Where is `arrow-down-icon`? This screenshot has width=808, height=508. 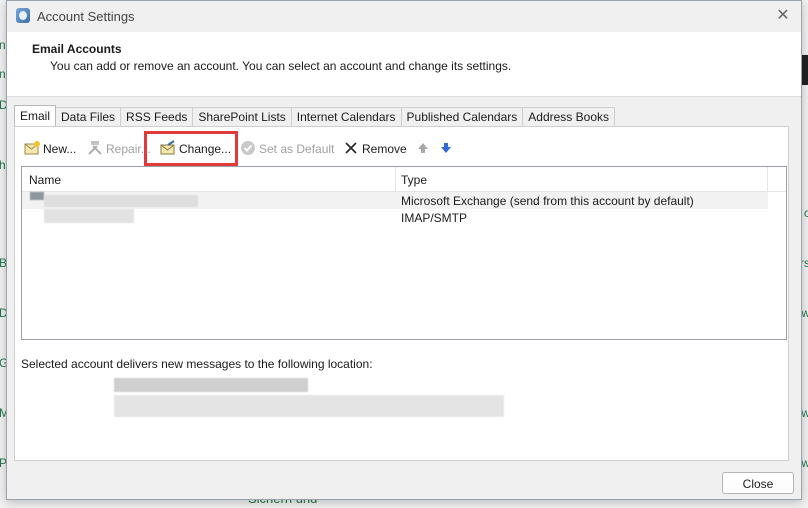
arrow-down-icon is located at coordinates (446, 148).